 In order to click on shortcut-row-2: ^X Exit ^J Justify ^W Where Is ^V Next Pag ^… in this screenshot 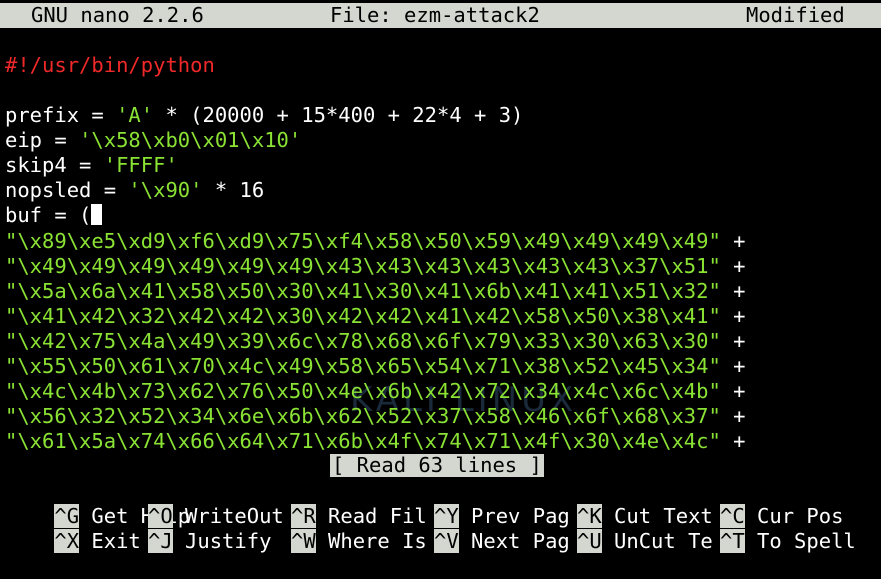, I will do `click(430, 528)`.